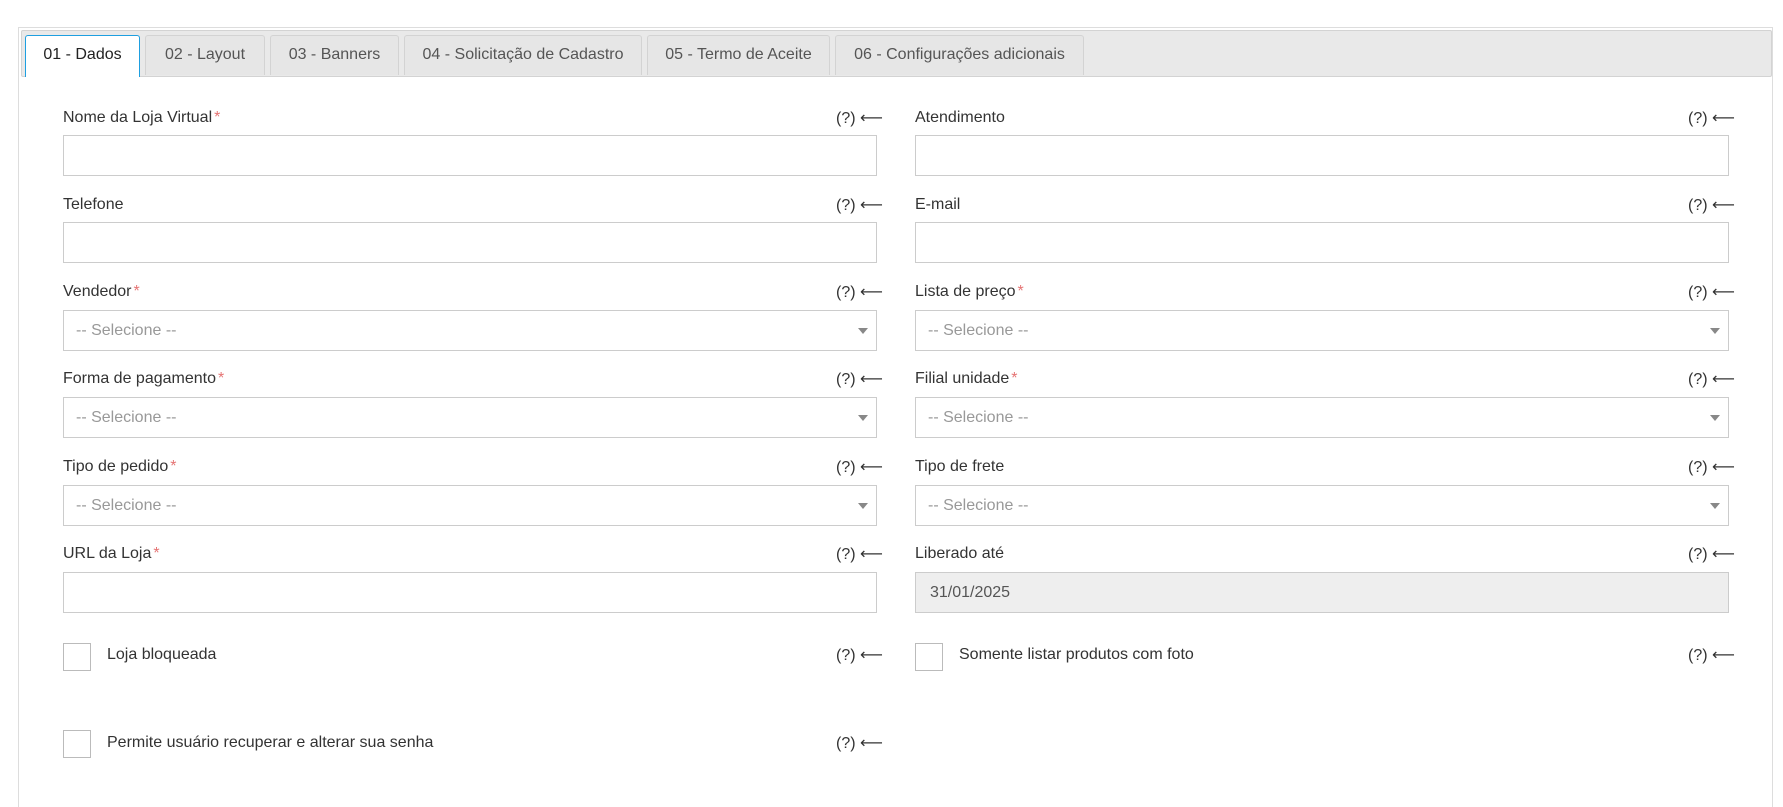 This screenshot has width=1783, height=807. I want to click on only-with-photo-help-icon: (?) ⟵, so click(1711, 656).